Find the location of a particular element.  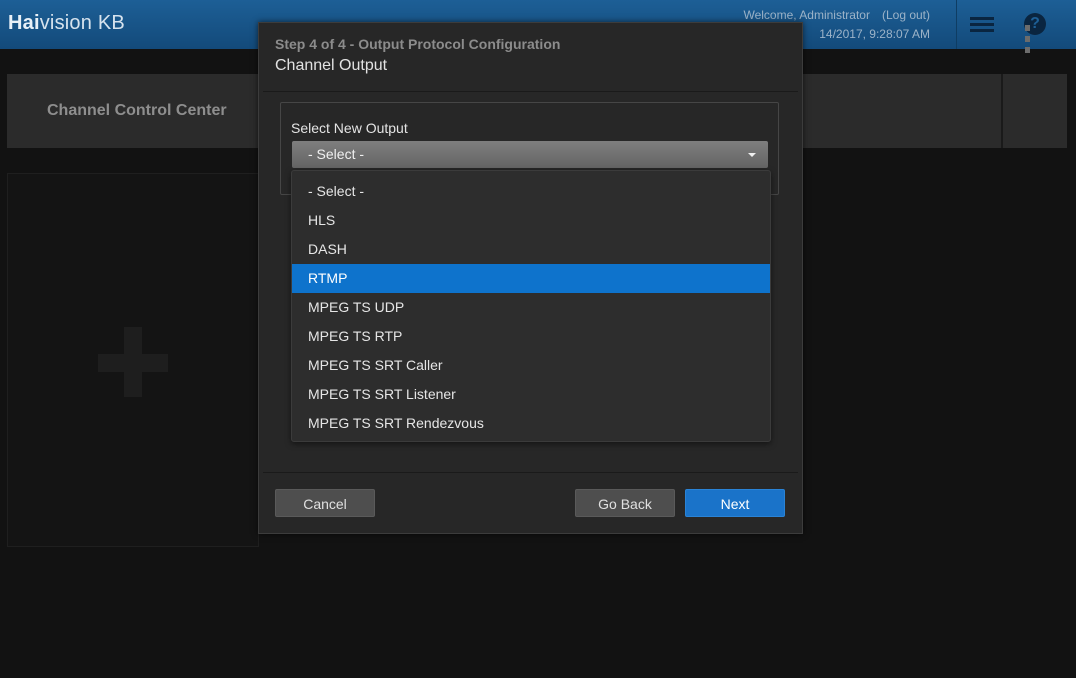

add-channel-card is located at coordinates (133, 360).